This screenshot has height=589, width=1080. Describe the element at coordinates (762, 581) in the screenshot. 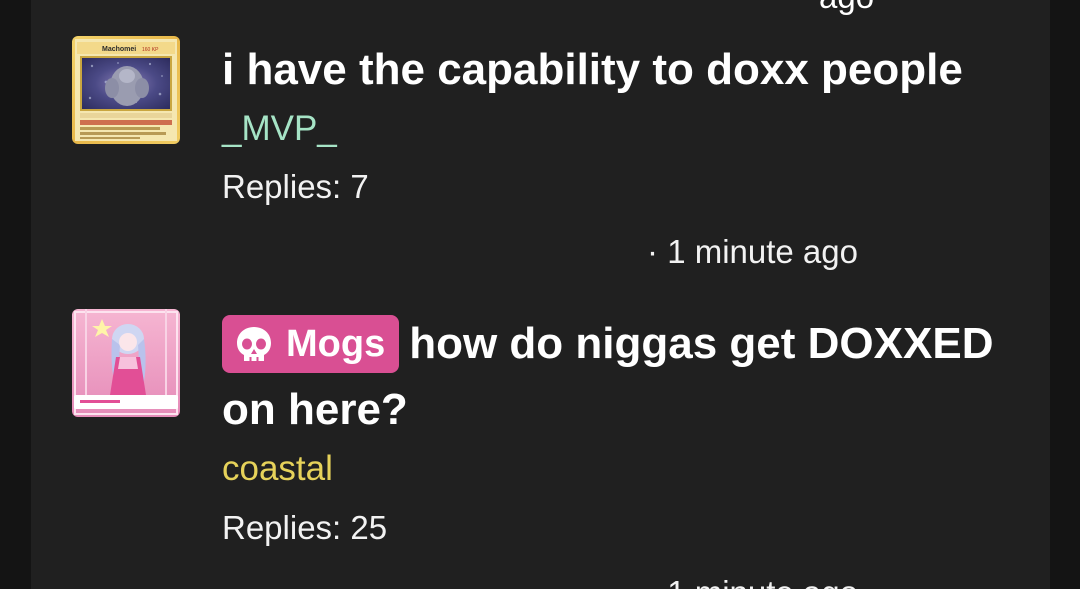

I see `thread-time: 1 minute ago` at that location.